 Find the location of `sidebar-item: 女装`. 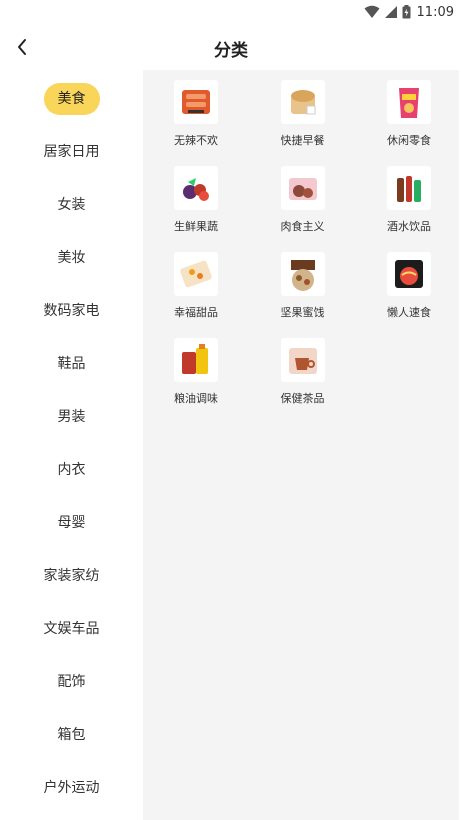

sidebar-item: 女装 is located at coordinates (71, 204).